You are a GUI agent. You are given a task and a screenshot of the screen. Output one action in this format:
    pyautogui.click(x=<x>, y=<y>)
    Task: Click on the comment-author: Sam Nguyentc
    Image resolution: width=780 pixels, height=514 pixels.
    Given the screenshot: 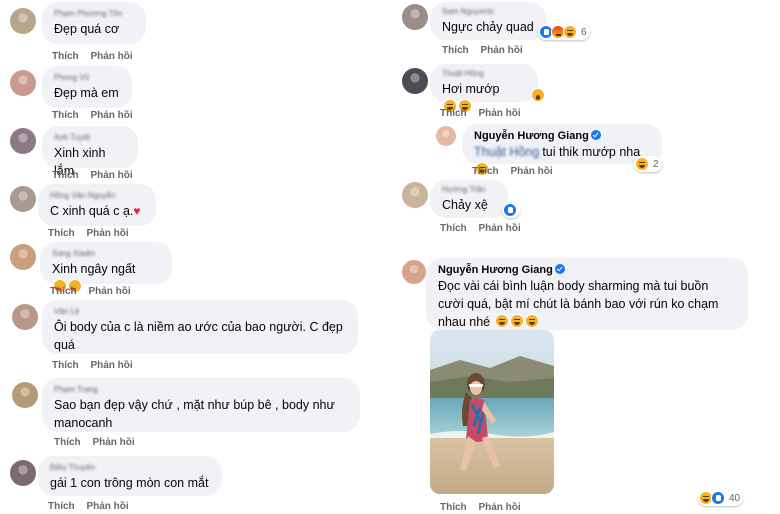 What is the action you would take?
    pyautogui.click(x=488, y=12)
    